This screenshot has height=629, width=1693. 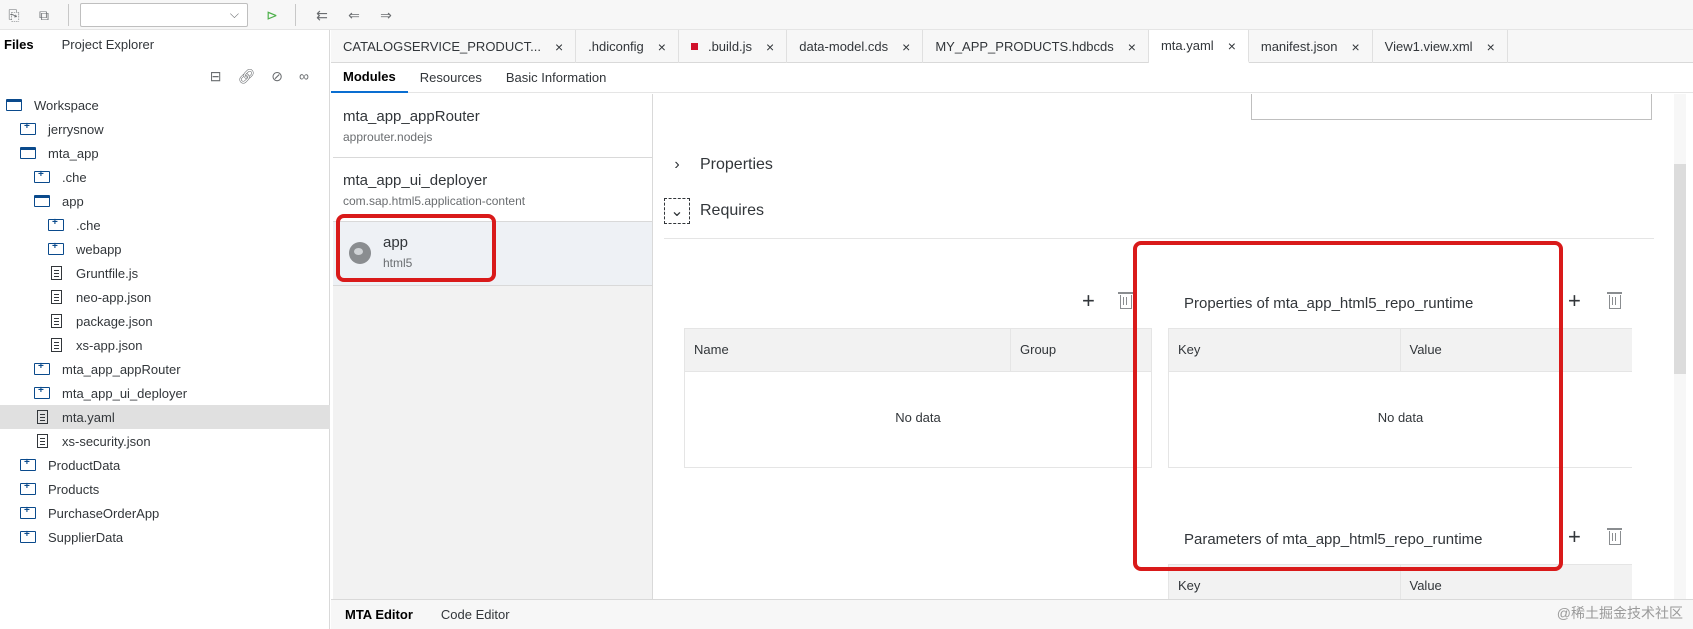 I want to click on collapse-icon: ⎘, so click(x=14, y=15).